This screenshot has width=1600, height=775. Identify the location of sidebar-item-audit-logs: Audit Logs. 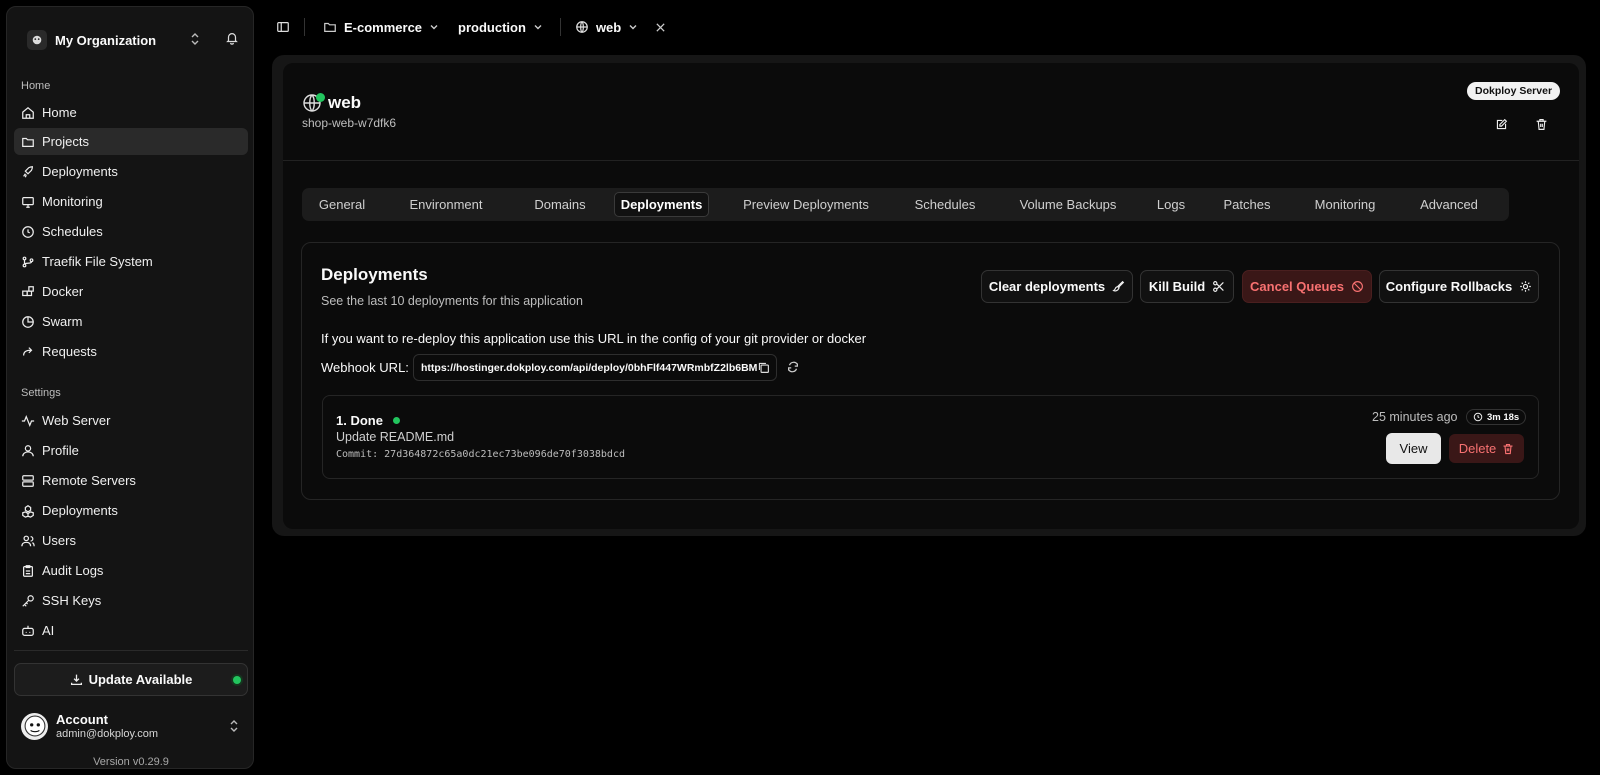
(131, 570).